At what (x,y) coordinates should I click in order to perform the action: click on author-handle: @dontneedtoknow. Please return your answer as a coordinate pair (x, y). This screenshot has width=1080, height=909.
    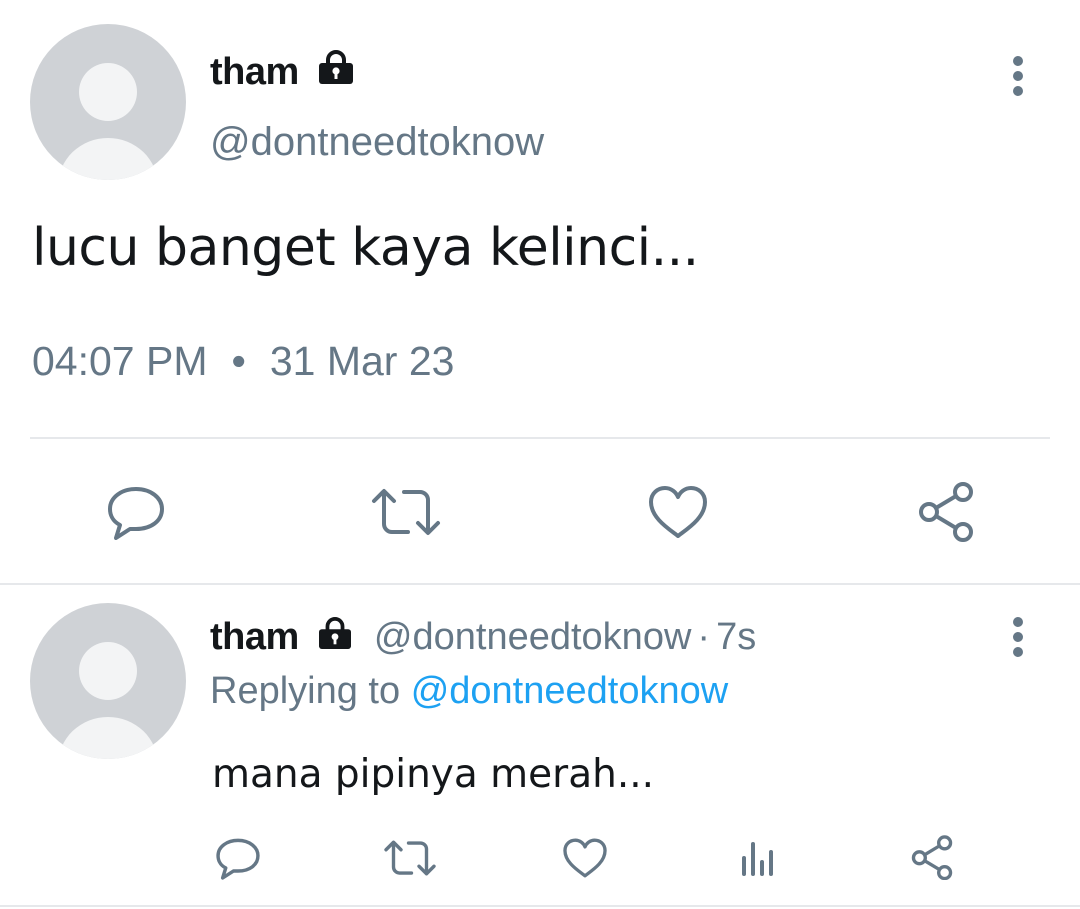
    Looking at the image, I should click on (377, 142).